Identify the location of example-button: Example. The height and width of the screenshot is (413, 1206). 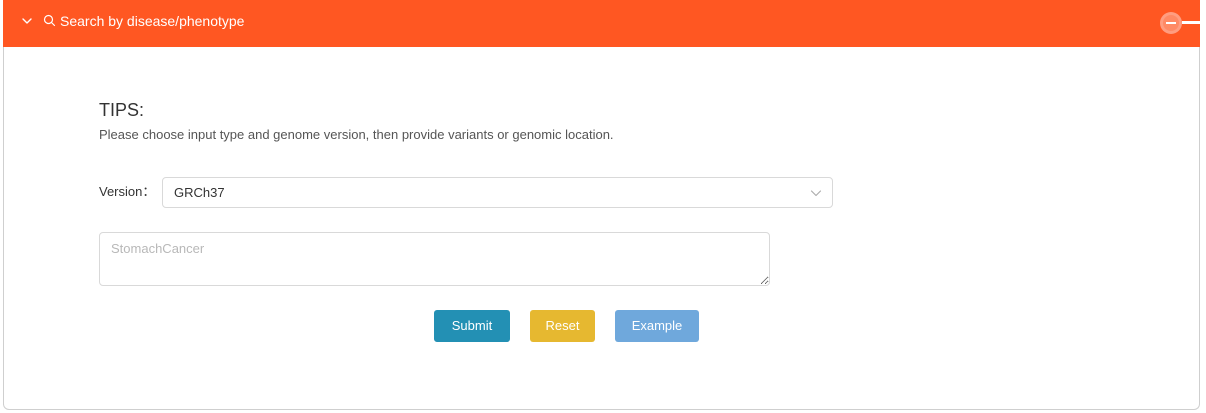
(657, 326).